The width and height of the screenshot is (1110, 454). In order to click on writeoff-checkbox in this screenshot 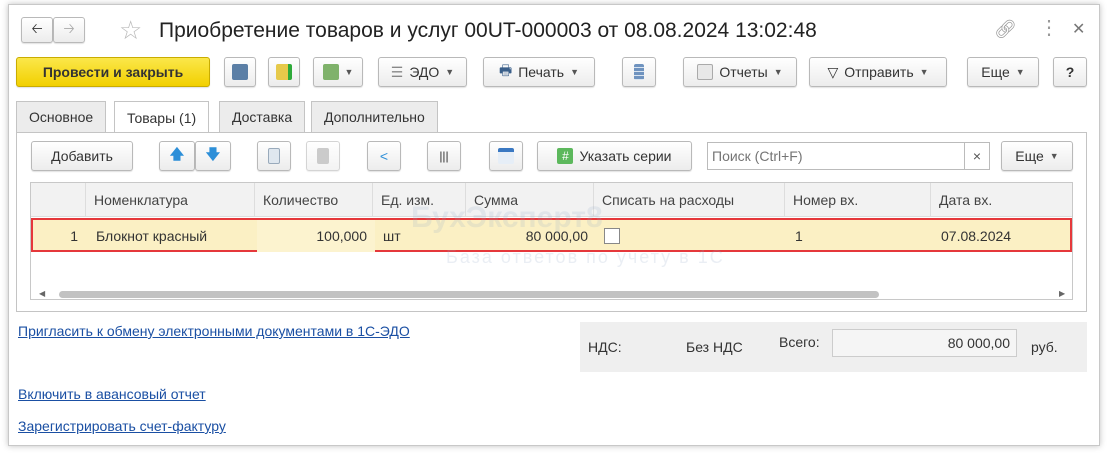, I will do `click(612, 236)`.